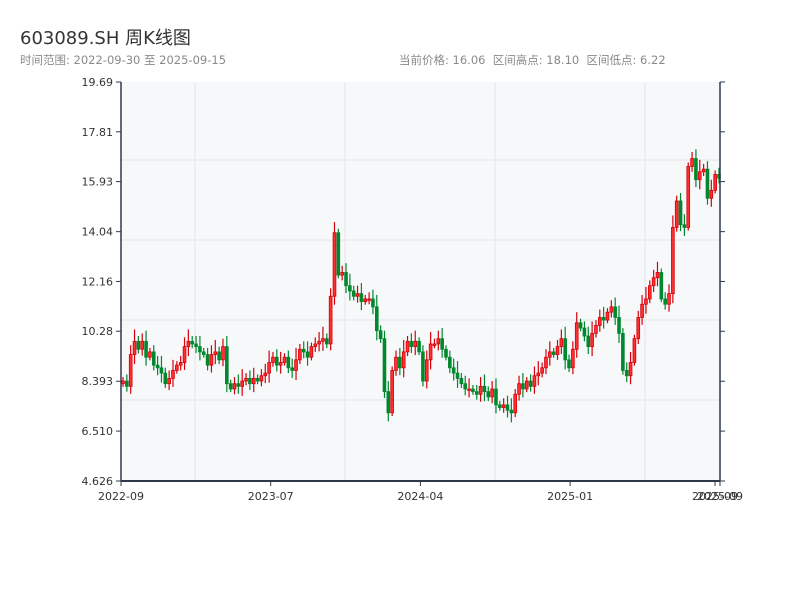  I want to click on x-tick-label: 2025-09, so click(720, 496).